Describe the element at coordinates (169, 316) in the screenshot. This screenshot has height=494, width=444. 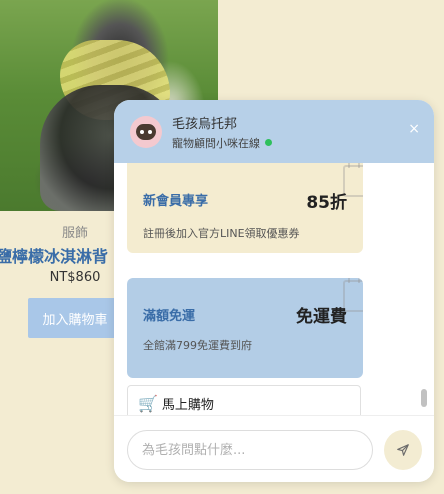
I see `promo-title: 滿額免運` at that location.